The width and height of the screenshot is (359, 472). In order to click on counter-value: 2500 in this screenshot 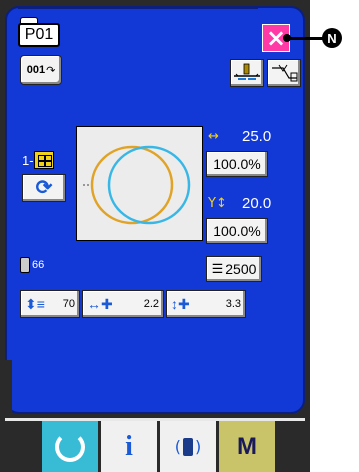, I will do `click(241, 269)`.